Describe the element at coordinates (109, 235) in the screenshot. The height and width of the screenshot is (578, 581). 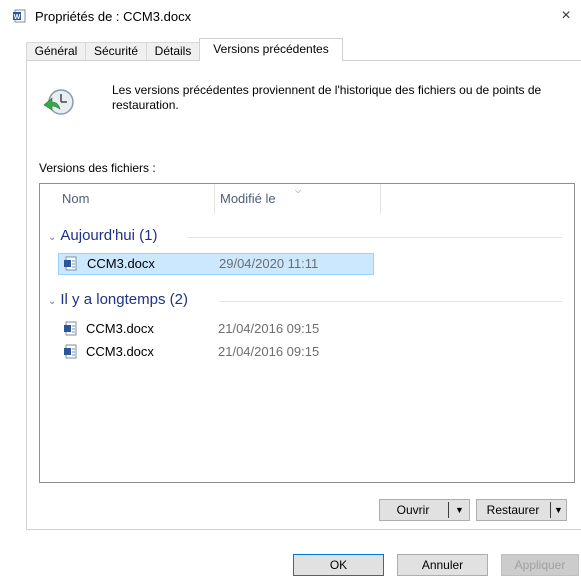
I see `group-label: Aujourd'hui (1)` at that location.